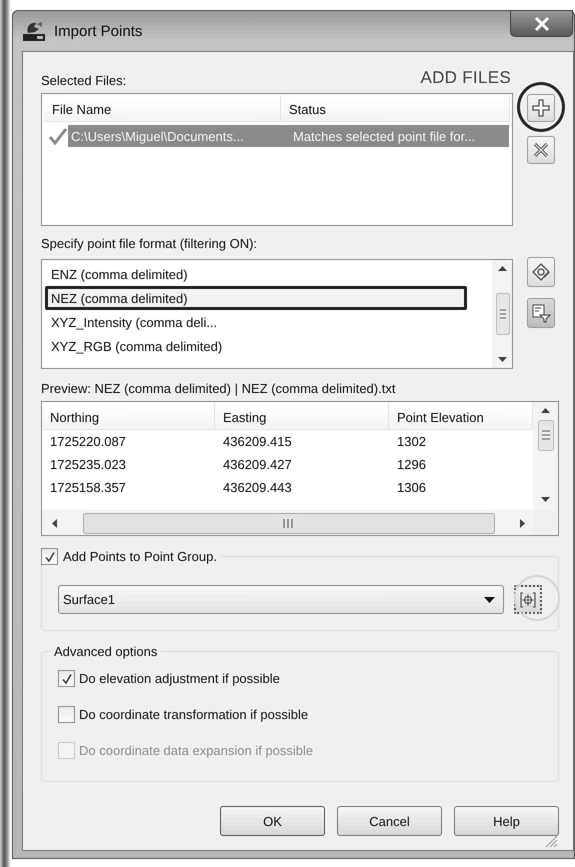  Describe the element at coordinates (256, 346) in the screenshot. I see `list-item: XYZ_RGB (comma delimited)` at that location.